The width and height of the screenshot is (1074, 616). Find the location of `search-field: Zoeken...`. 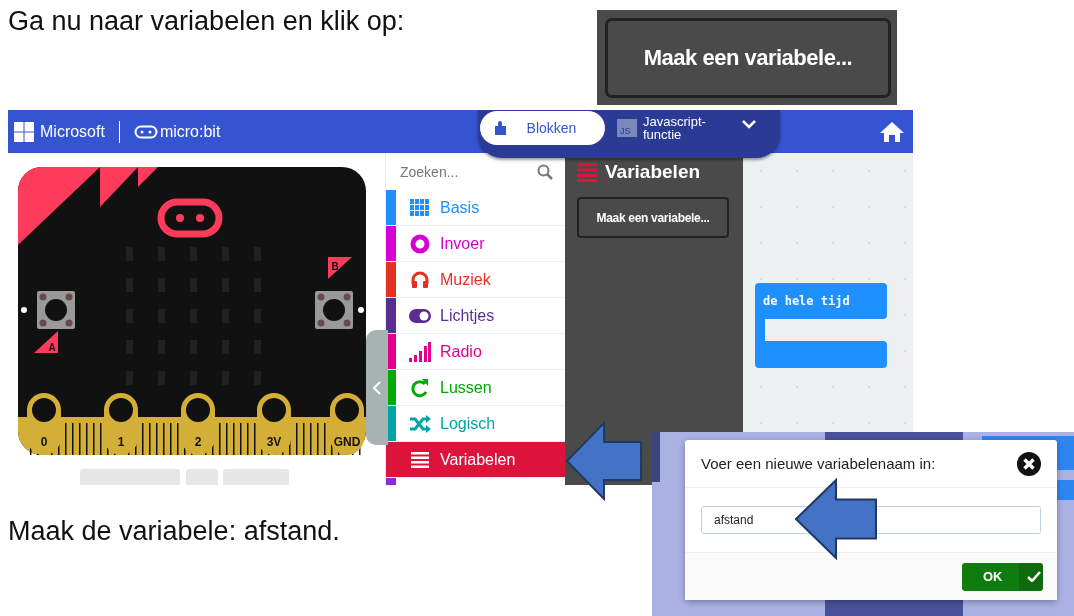

search-field: Zoeken... is located at coordinates (460, 171).